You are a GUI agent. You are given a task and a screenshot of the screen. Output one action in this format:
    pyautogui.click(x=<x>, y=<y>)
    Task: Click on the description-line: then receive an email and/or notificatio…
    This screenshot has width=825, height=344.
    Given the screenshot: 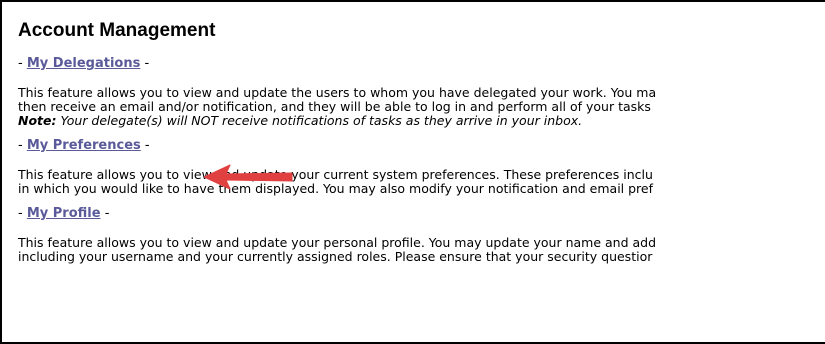 What is the action you would take?
    pyautogui.click(x=334, y=106)
    